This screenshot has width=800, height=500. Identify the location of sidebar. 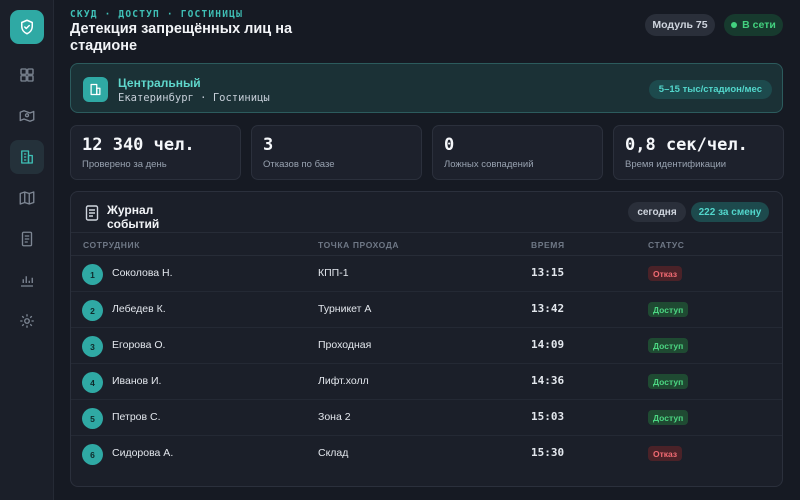
(27, 250).